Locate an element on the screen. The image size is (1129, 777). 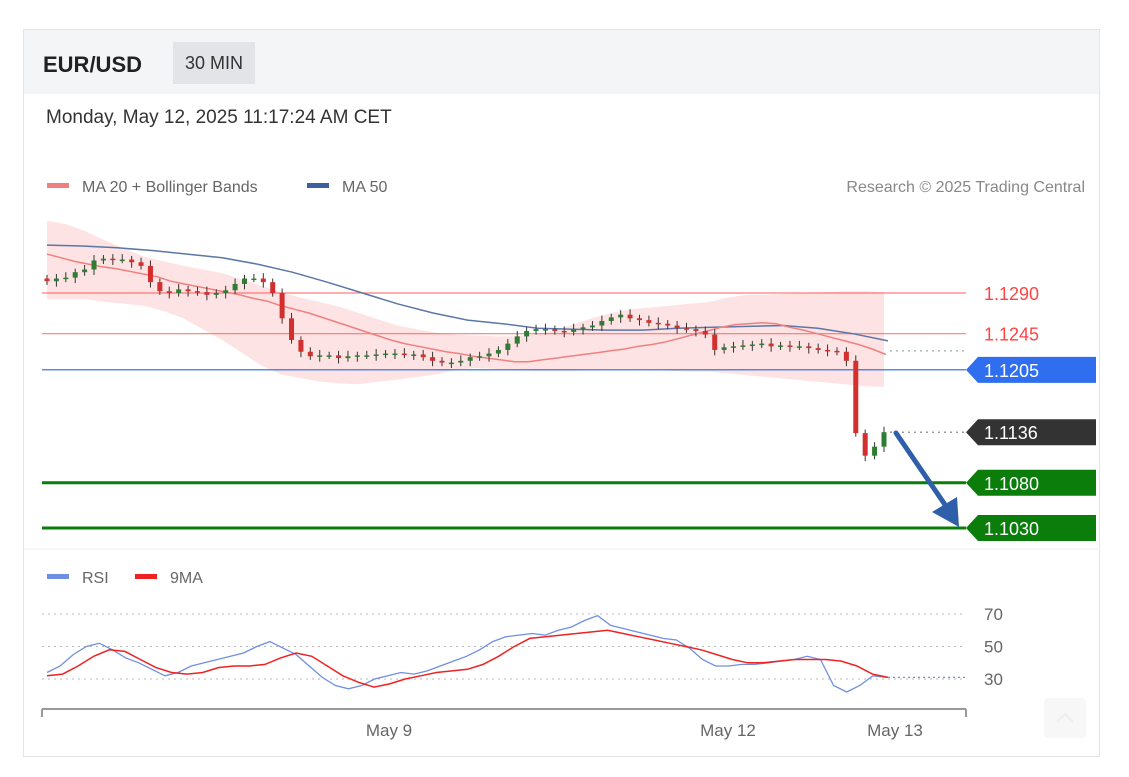
rsi-layer: 70 50 30 is located at coordinates (522, 649).